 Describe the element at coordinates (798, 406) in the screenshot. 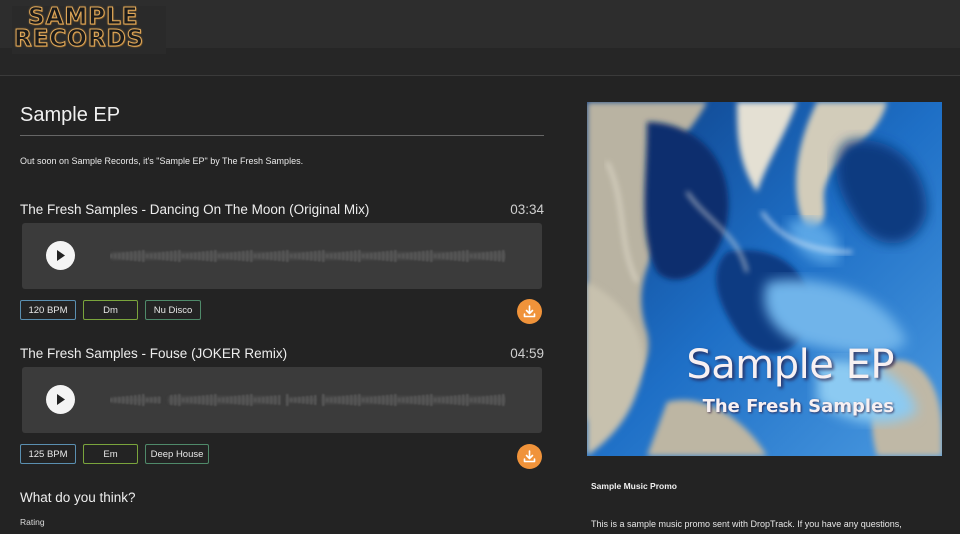

I see `cover-artist: The Fresh Samples` at that location.